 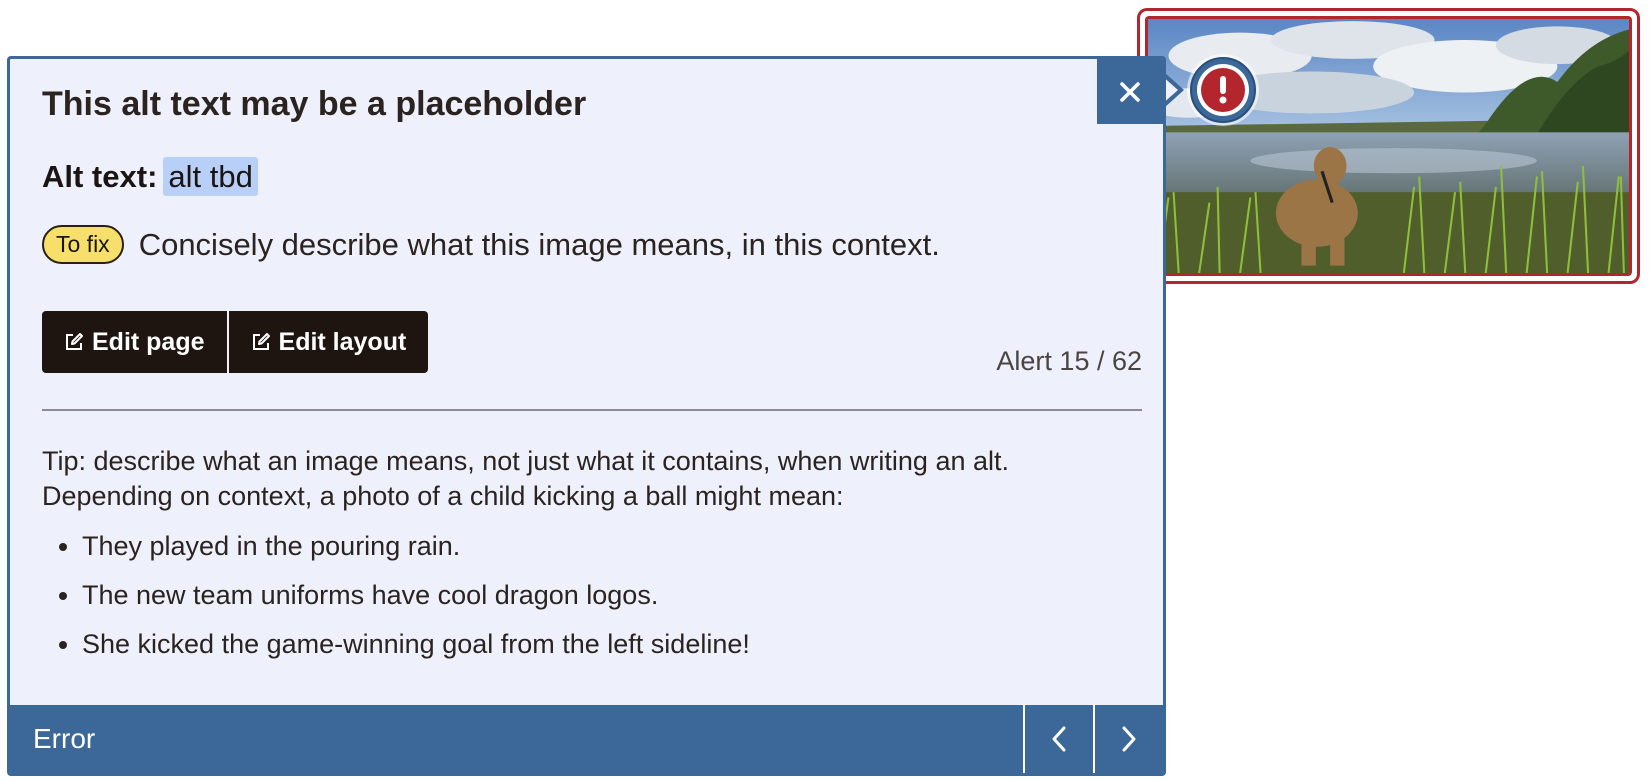 I want to click on previous-alert-button, so click(x=1058, y=739).